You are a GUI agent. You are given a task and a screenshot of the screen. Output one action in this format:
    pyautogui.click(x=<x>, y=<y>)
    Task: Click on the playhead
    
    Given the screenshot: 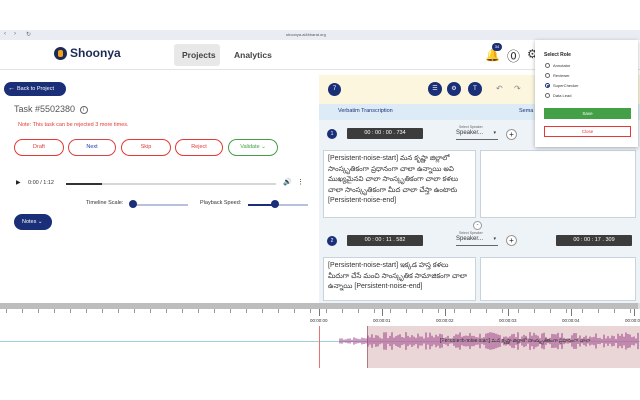 What is the action you would take?
    pyautogui.click(x=319, y=347)
    